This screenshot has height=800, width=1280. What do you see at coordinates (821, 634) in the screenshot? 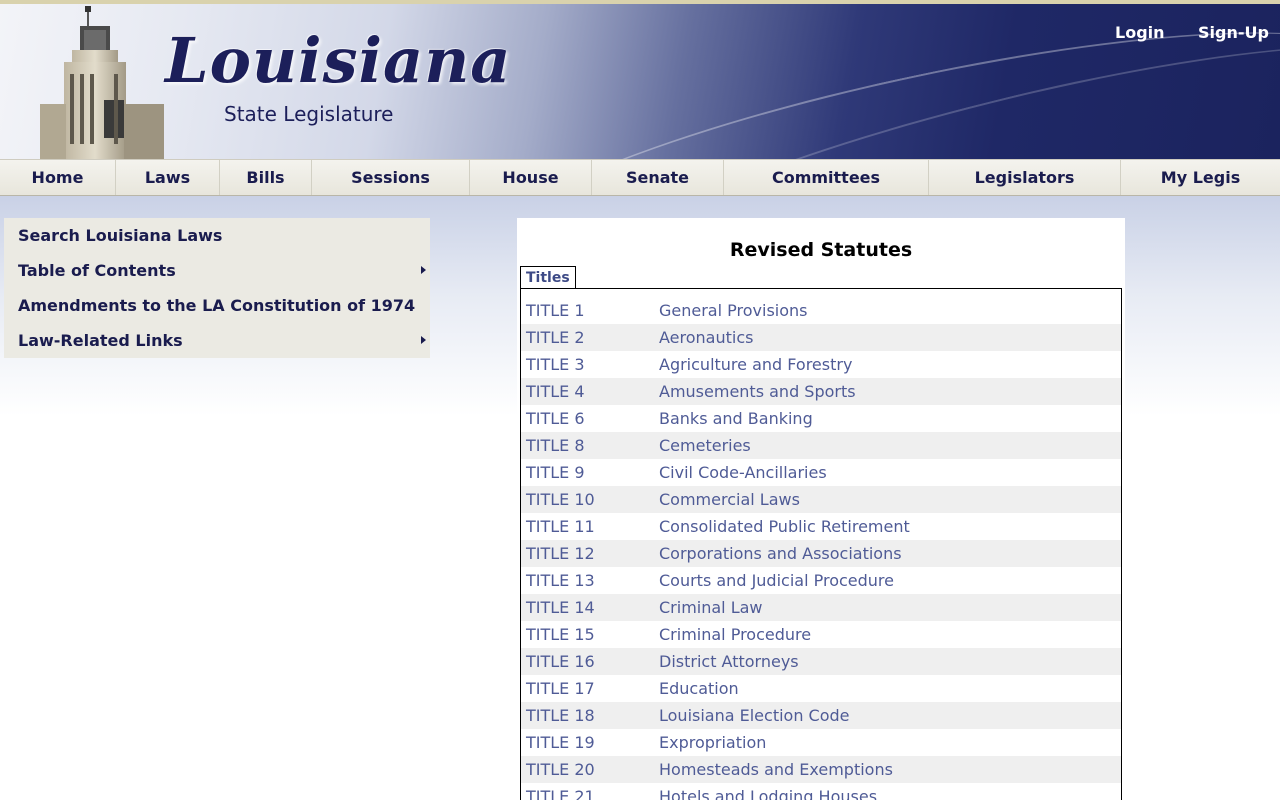
I see `table-row: TITLE 15 Criminal Procedure` at bounding box center [821, 634].